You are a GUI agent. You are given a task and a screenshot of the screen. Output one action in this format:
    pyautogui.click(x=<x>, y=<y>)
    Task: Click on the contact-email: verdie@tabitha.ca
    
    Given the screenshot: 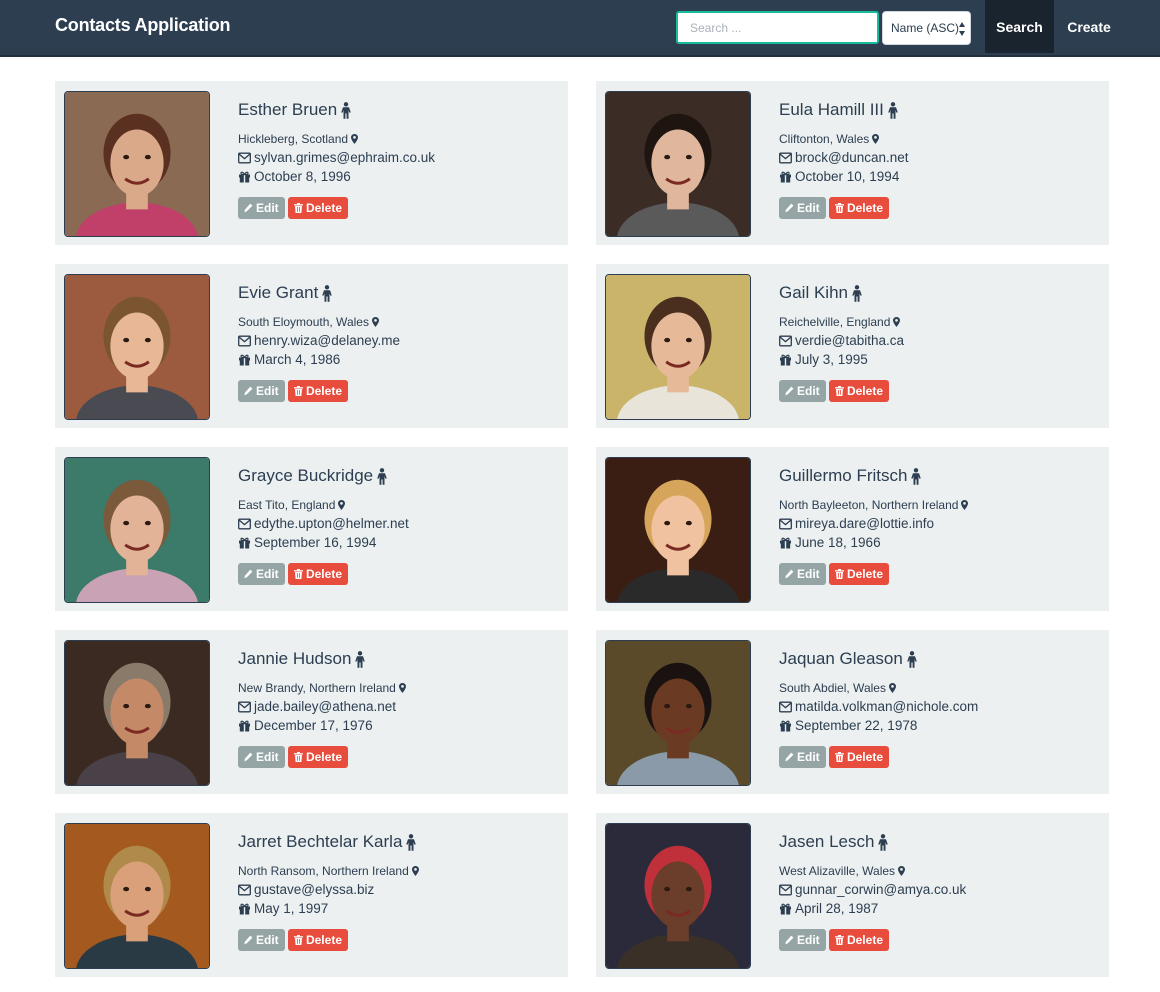 What is the action you would take?
    pyautogui.click(x=849, y=340)
    